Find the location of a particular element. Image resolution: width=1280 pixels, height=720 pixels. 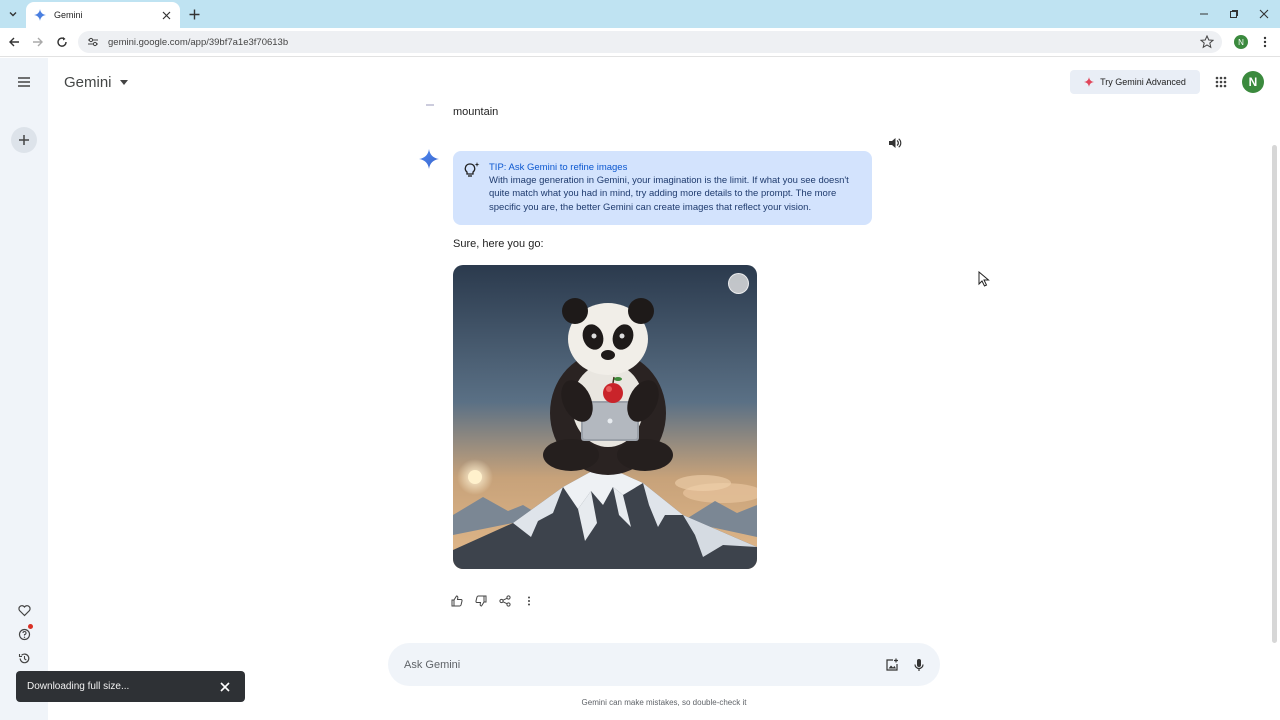

prompt-input is located at coordinates (634, 665).